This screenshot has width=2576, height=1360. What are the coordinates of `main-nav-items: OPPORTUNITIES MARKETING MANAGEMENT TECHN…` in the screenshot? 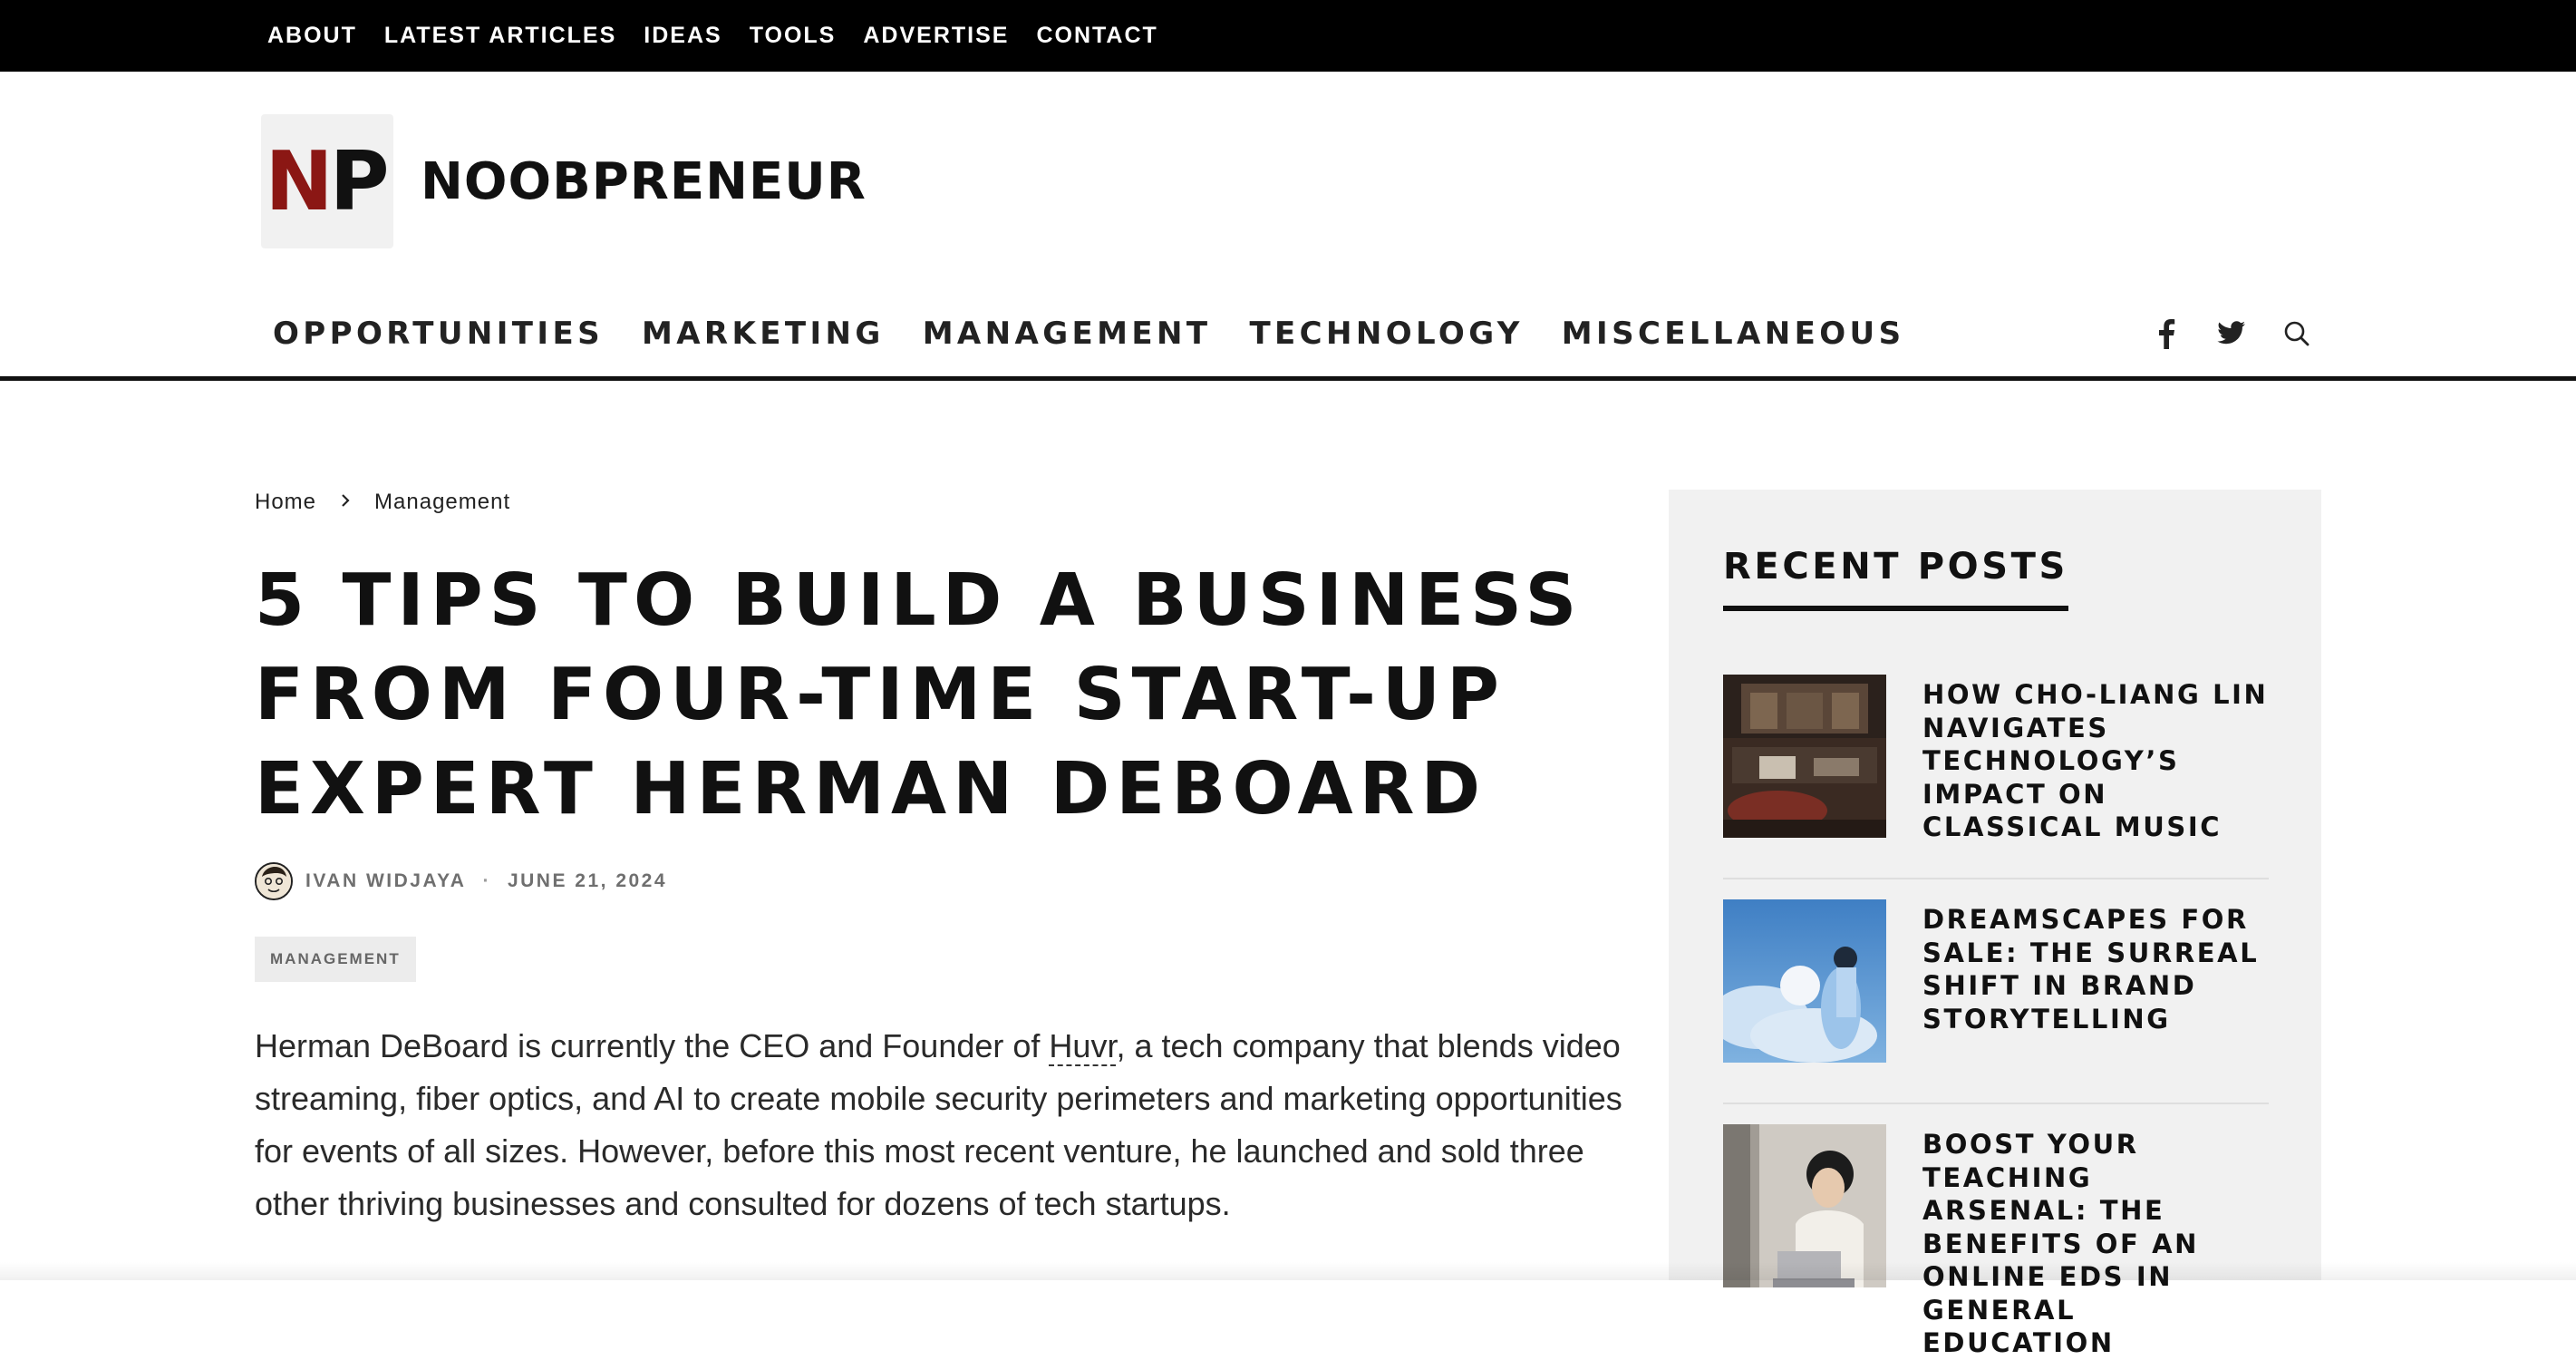 It's located at (1088, 334).